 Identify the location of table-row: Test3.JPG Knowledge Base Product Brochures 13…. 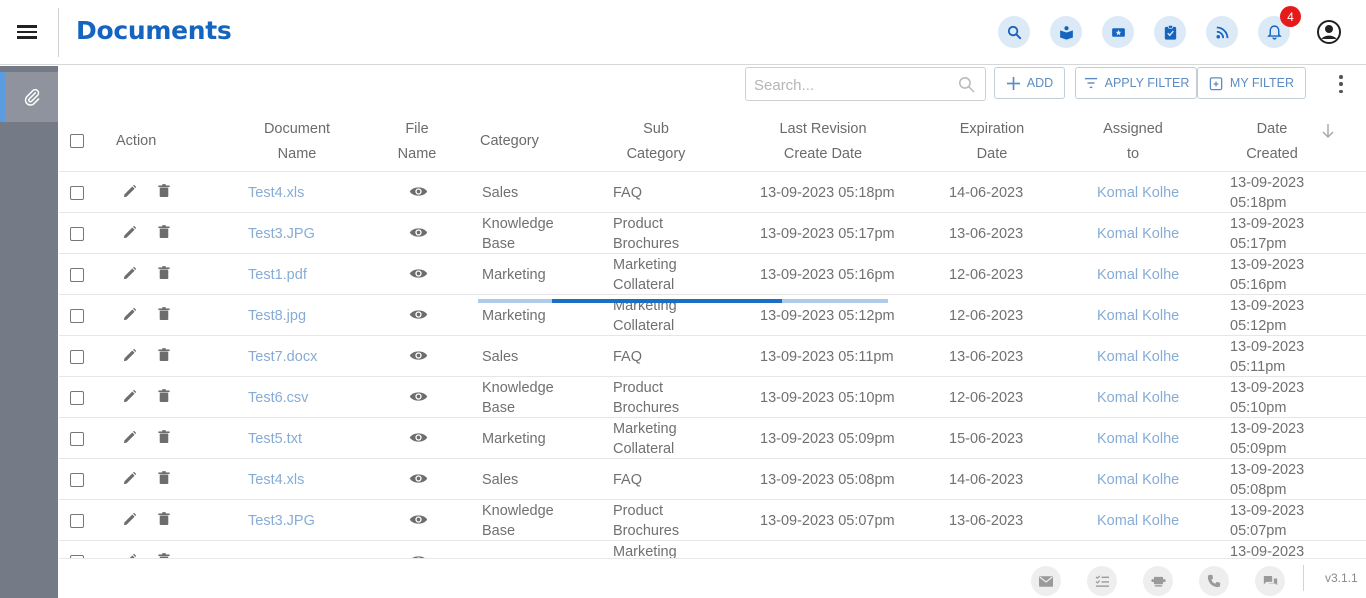
(712, 233).